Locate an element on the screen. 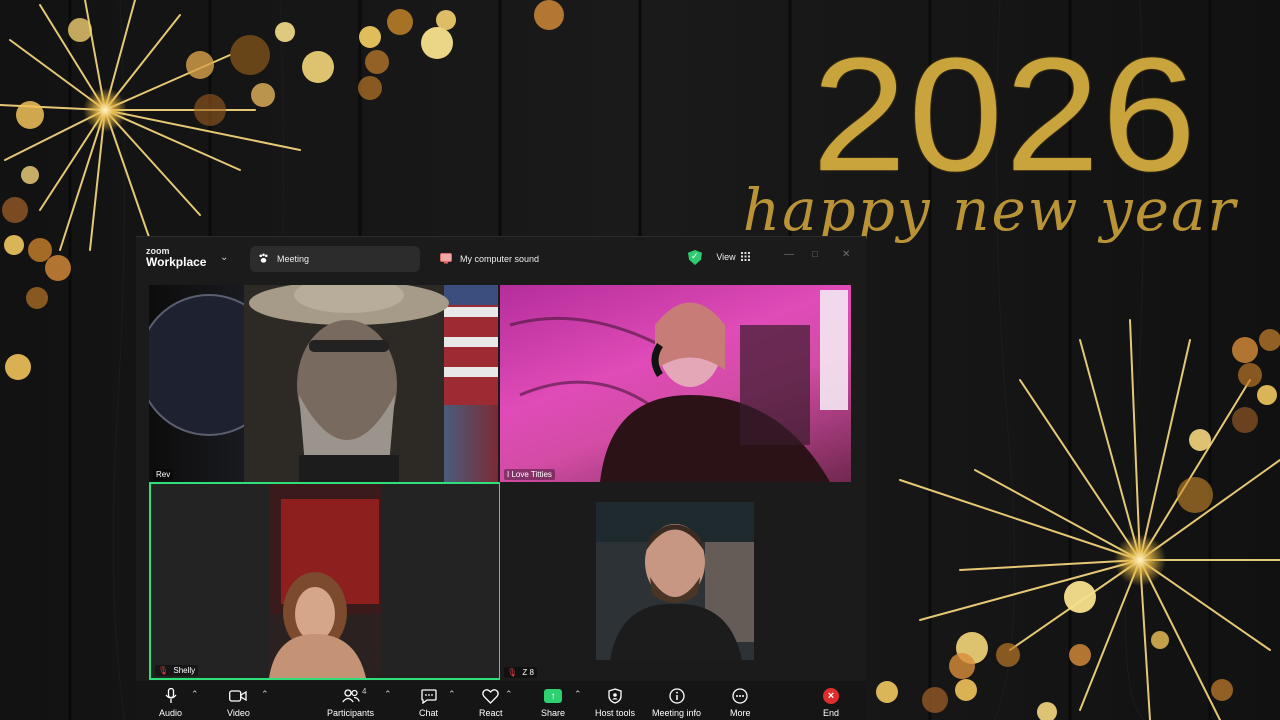 The width and height of the screenshot is (1280, 720). react-options-chevron-icon: ⌃ is located at coordinates (509, 694).